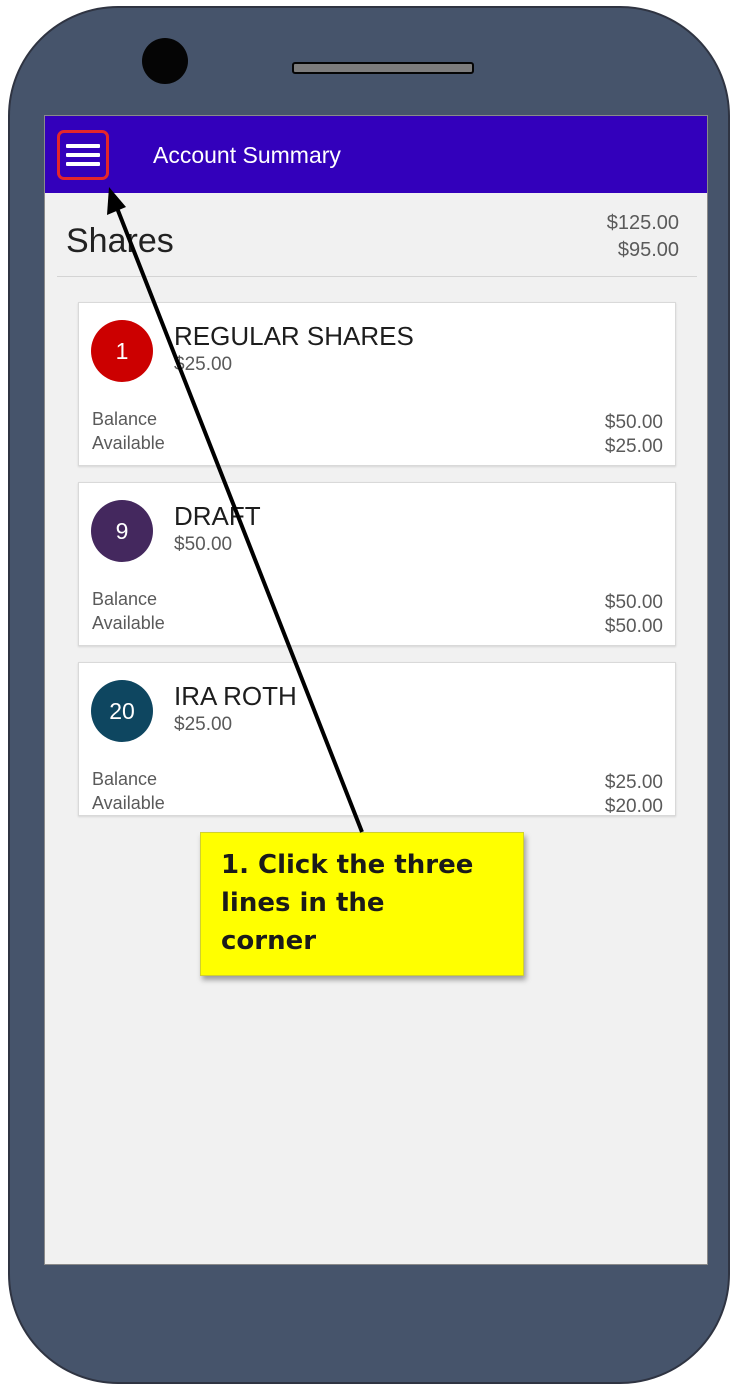 The image size is (738, 1390). Describe the element at coordinates (634, 795) in the screenshot. I see `account-values: $25.00 $20.00` at that location.